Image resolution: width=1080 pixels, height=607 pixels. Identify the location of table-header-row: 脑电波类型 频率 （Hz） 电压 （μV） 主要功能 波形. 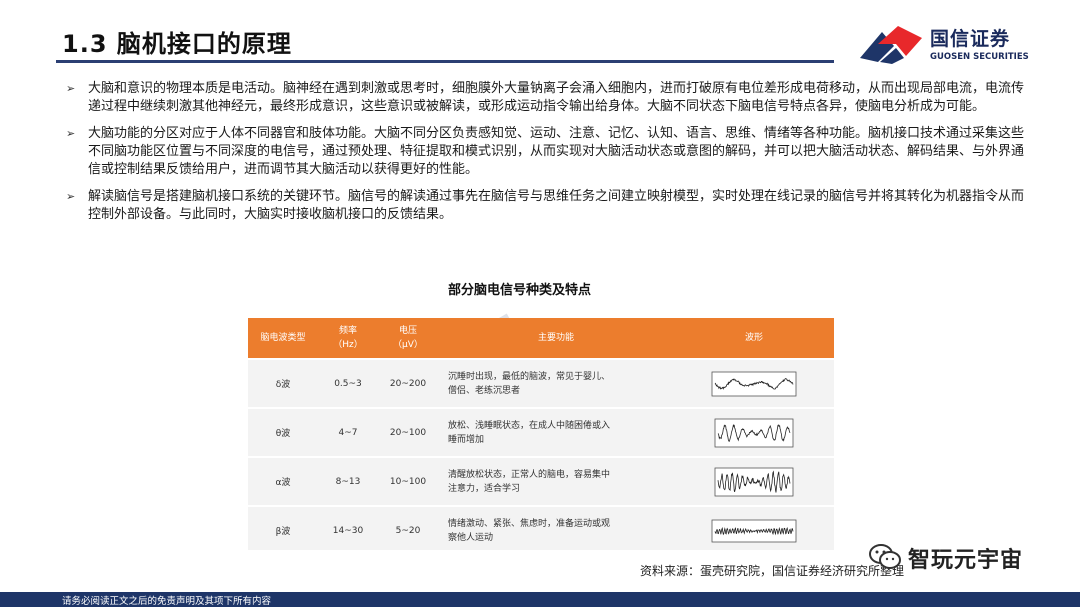
(541, 338).